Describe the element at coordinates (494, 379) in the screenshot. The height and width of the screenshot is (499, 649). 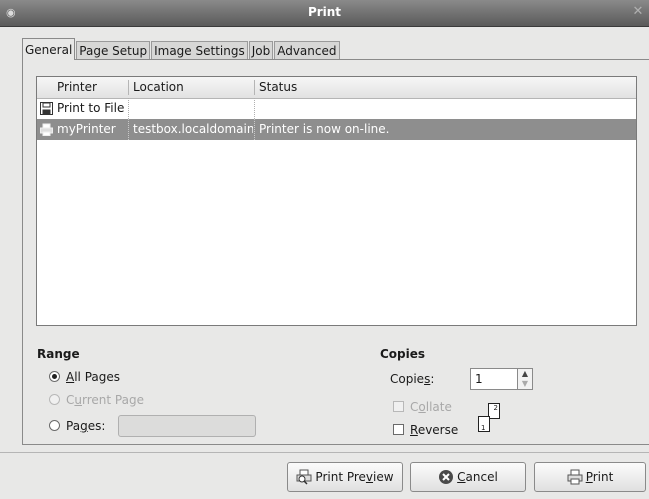
I see `copies-input: 1` at that location.